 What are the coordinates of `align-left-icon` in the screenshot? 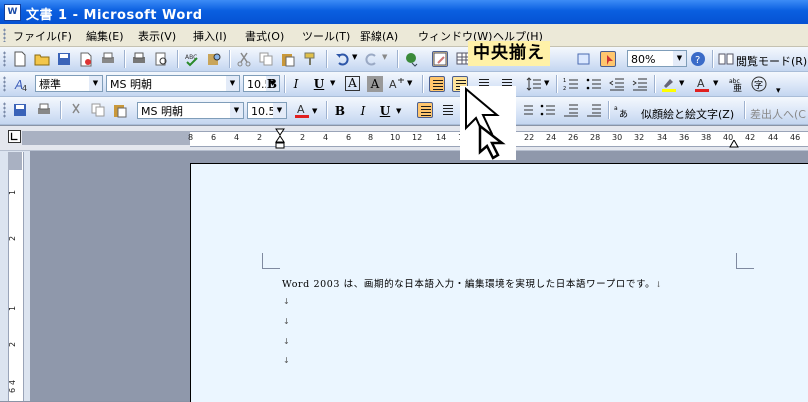 It's located at (437, 84).